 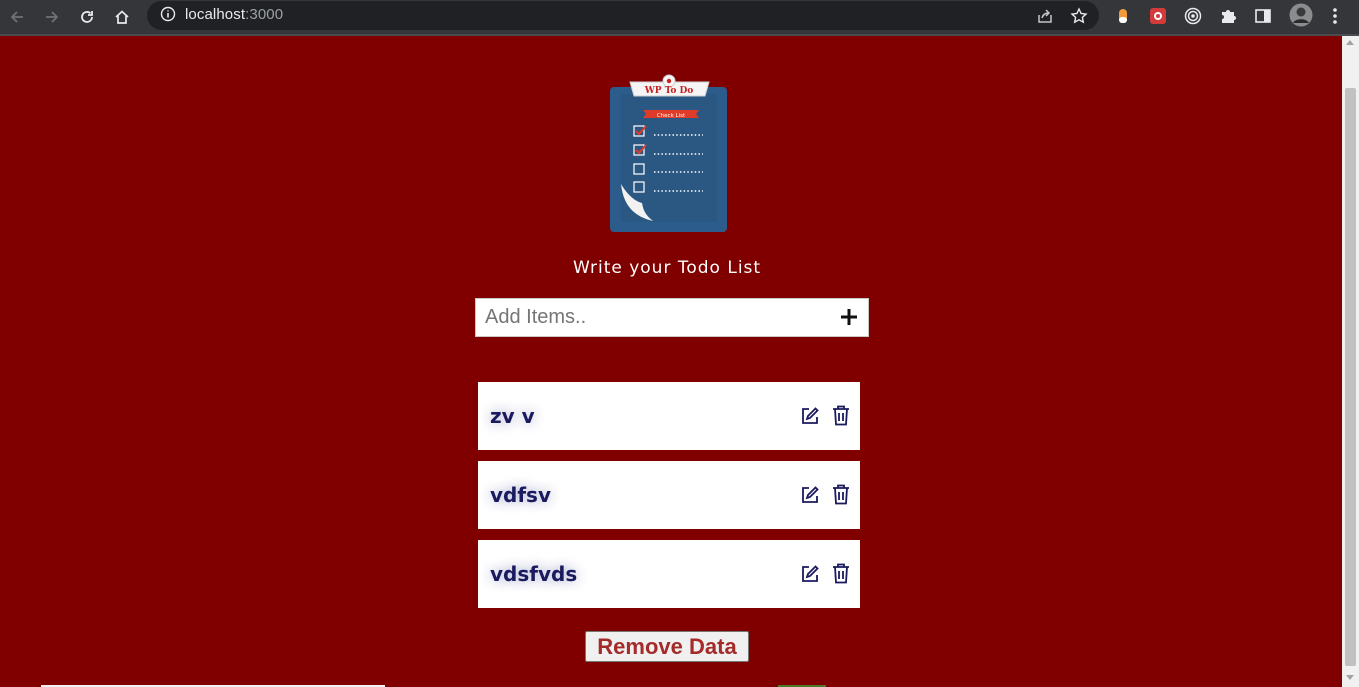 I want to click on url-text: localhost:3000, so click(x=234, y=14).